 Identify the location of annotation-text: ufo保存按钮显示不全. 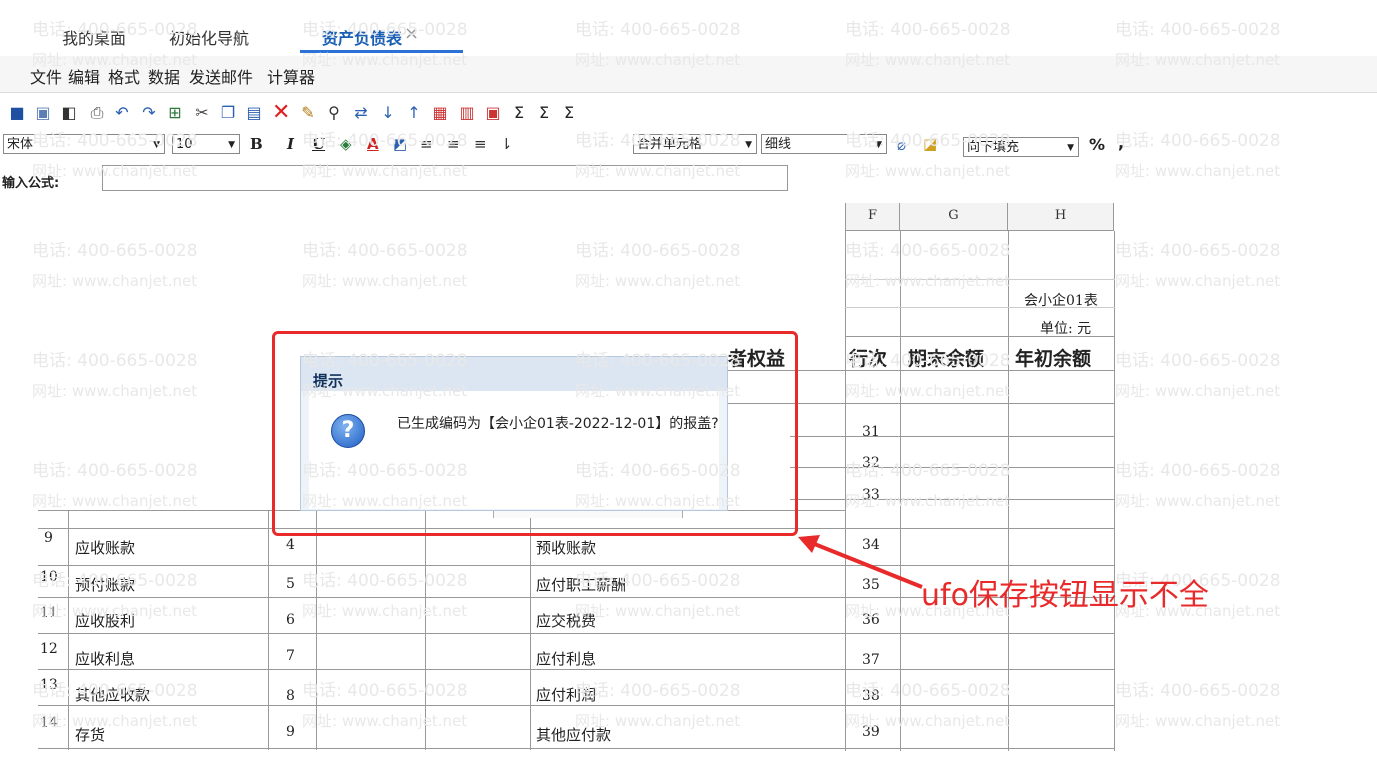
(1065, 595).